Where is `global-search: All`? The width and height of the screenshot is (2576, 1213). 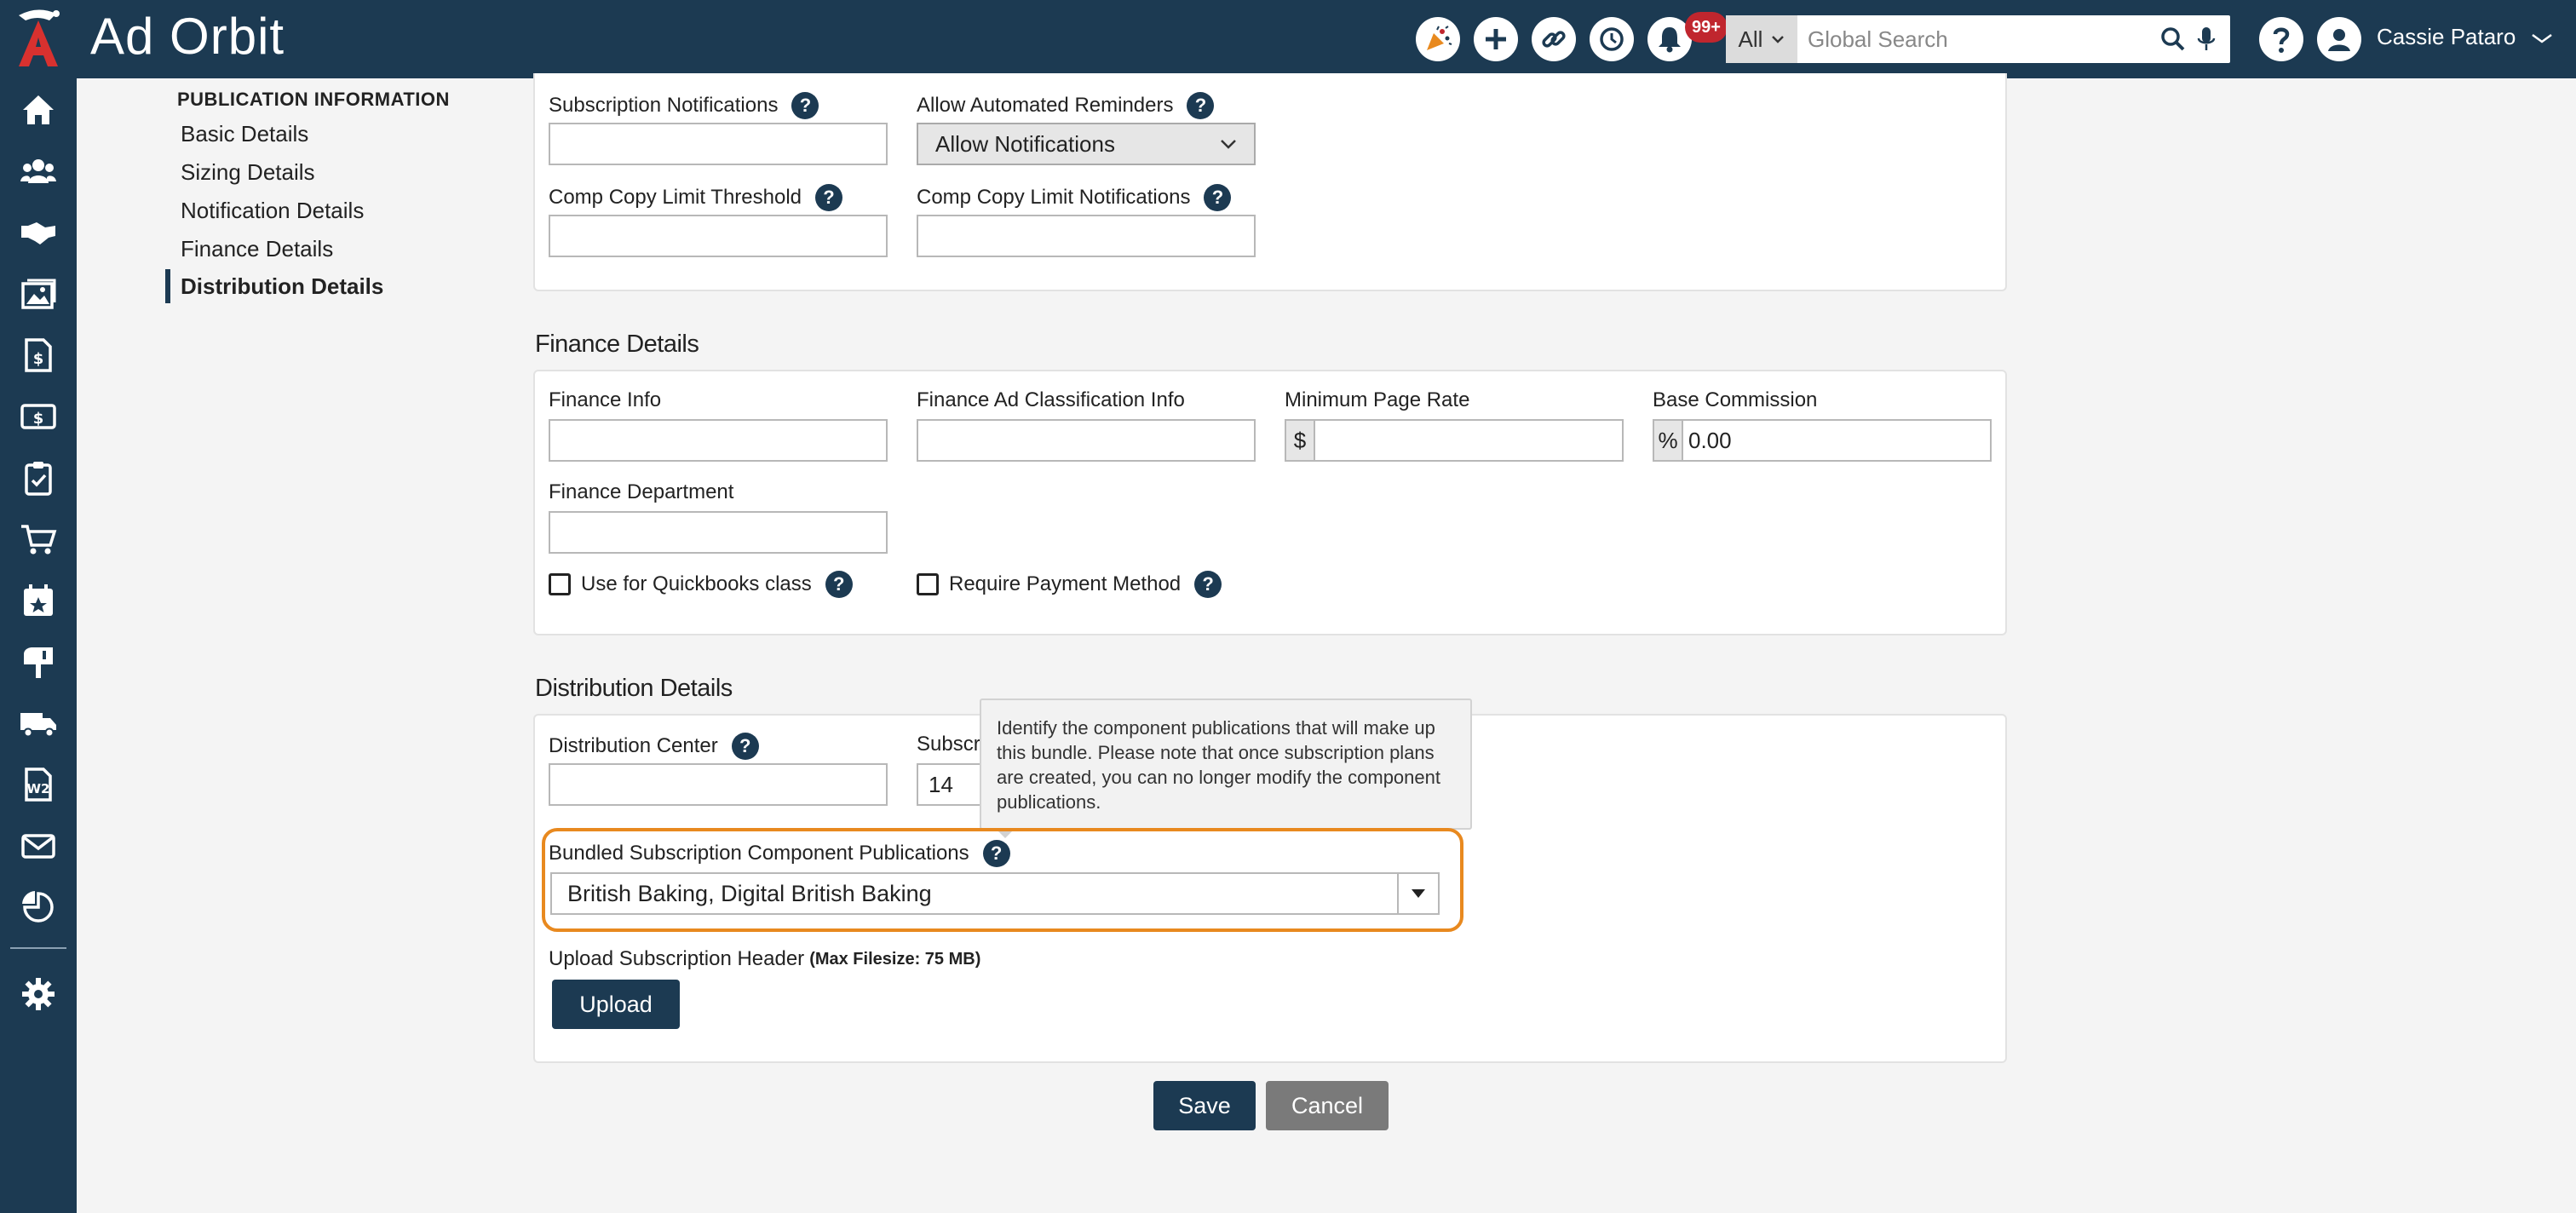 global-search: All is located at coordinates (1978, 39).